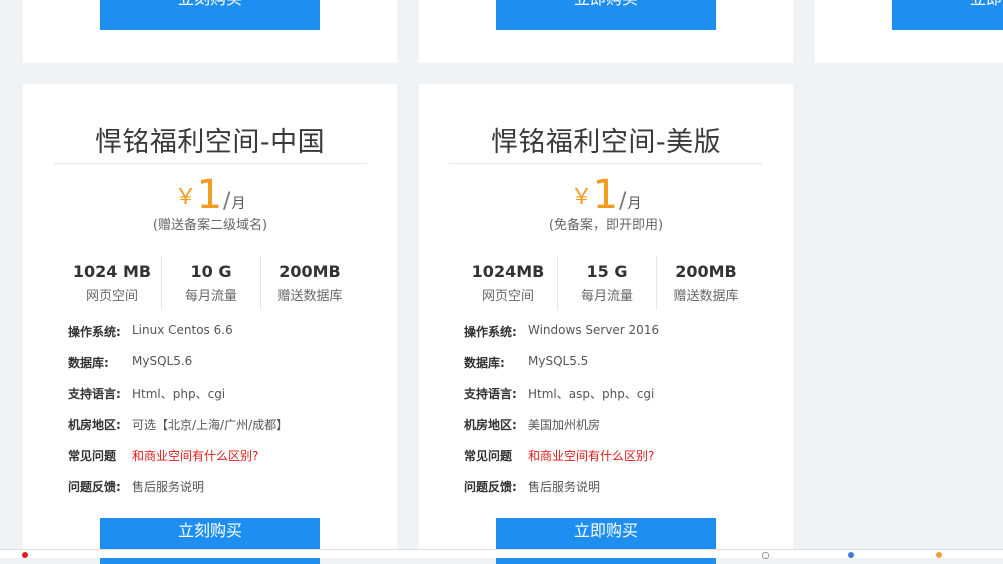 The width and height of the screenshot is (1003, 564). What do you see at coordinates (228, 338) in the screenshot?
I see `spec-os: 操作系统: Linux Centos 6.6` at bounding box center [228, 338].